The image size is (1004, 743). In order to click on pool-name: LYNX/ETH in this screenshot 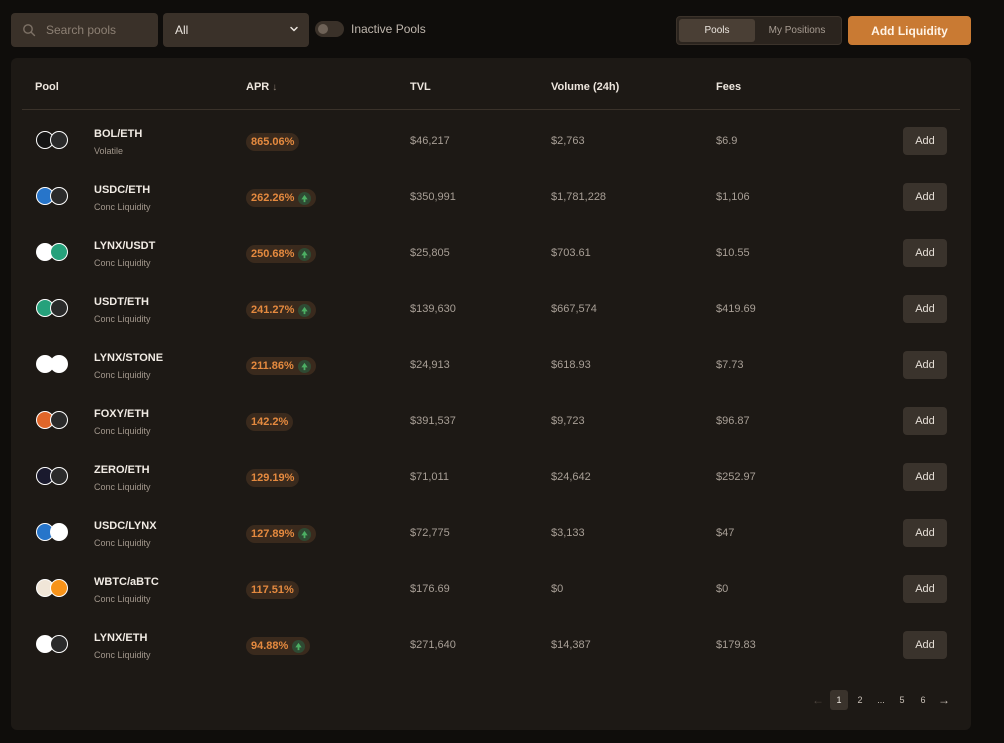, I will do `click(120, 638)`.